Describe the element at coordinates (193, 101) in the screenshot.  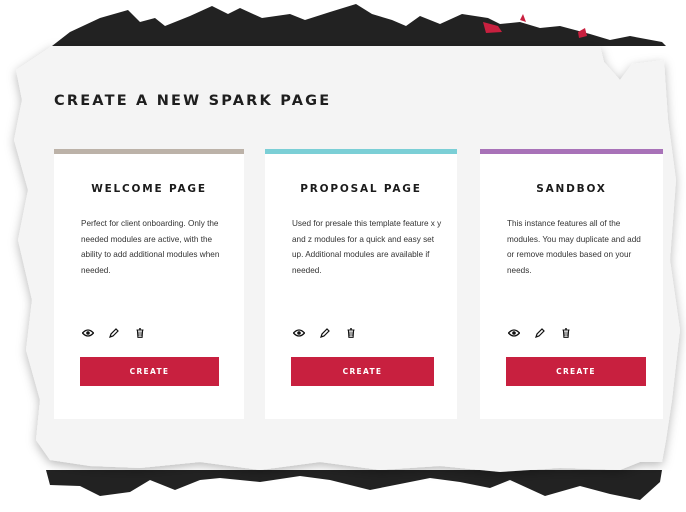
I see `page-title: CREATE A NEW SPARK PAGE` at that location.